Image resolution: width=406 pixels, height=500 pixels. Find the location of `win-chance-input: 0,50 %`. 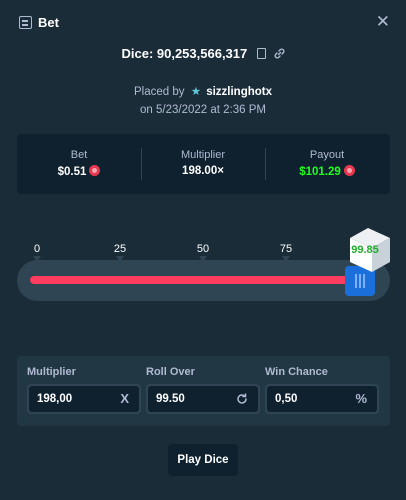

win-chance-input: 0,50 % is located at coordinates (322, 399).